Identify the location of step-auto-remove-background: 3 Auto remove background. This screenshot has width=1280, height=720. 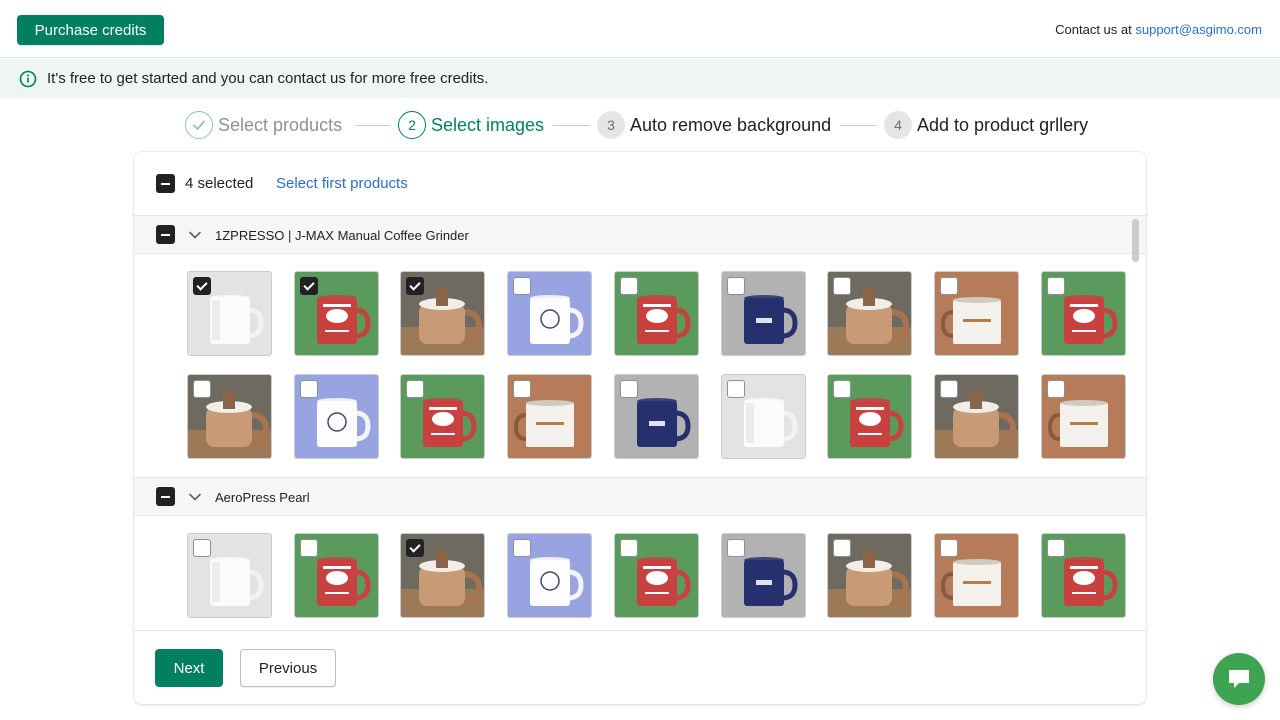
(714, 125).